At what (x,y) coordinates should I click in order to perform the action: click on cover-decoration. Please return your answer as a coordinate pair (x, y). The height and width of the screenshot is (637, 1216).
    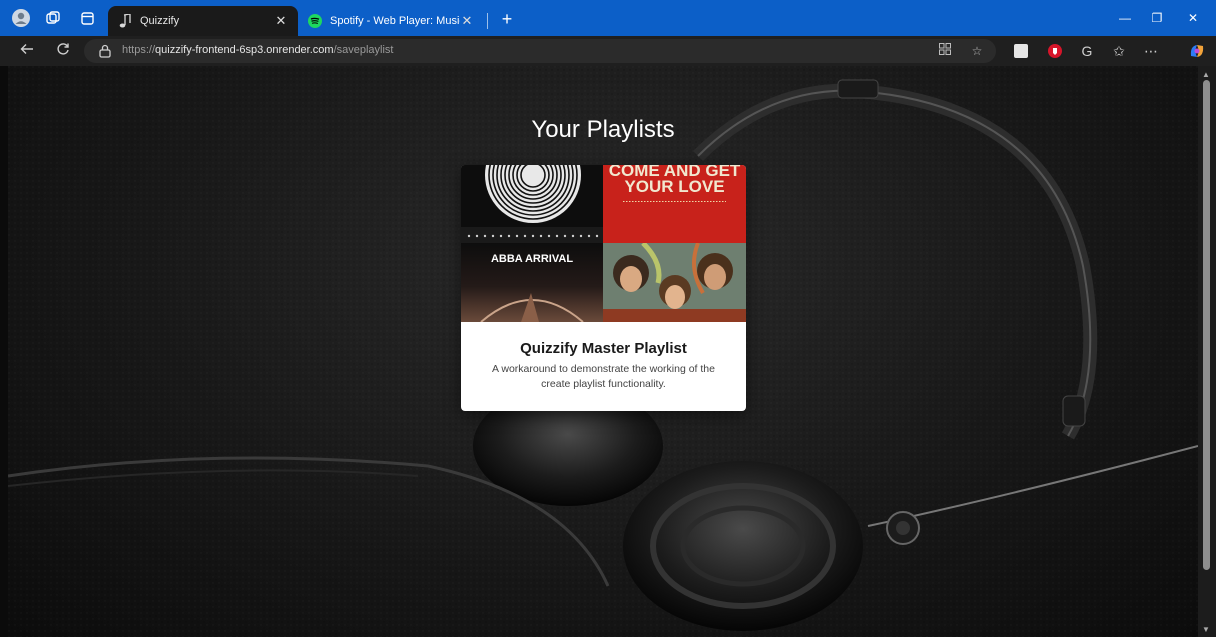
    Looking at the image, I should click on (674, 201).